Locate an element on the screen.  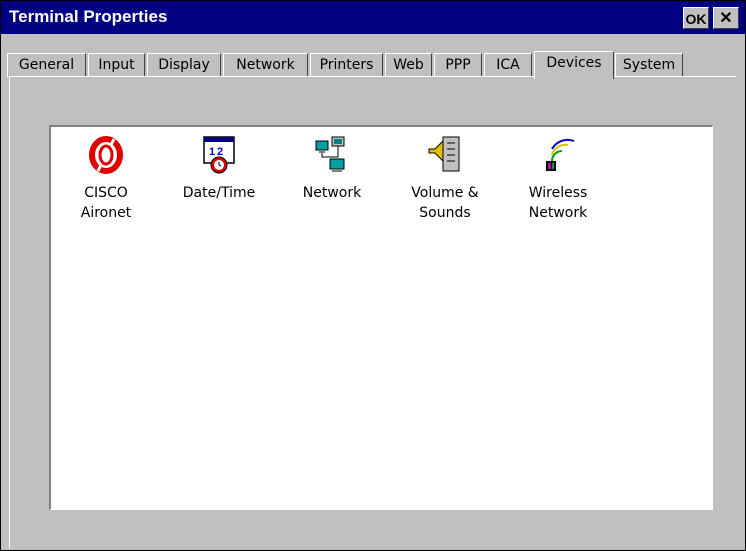
cisco-aironet-icon is located at coordinates (106, 155).